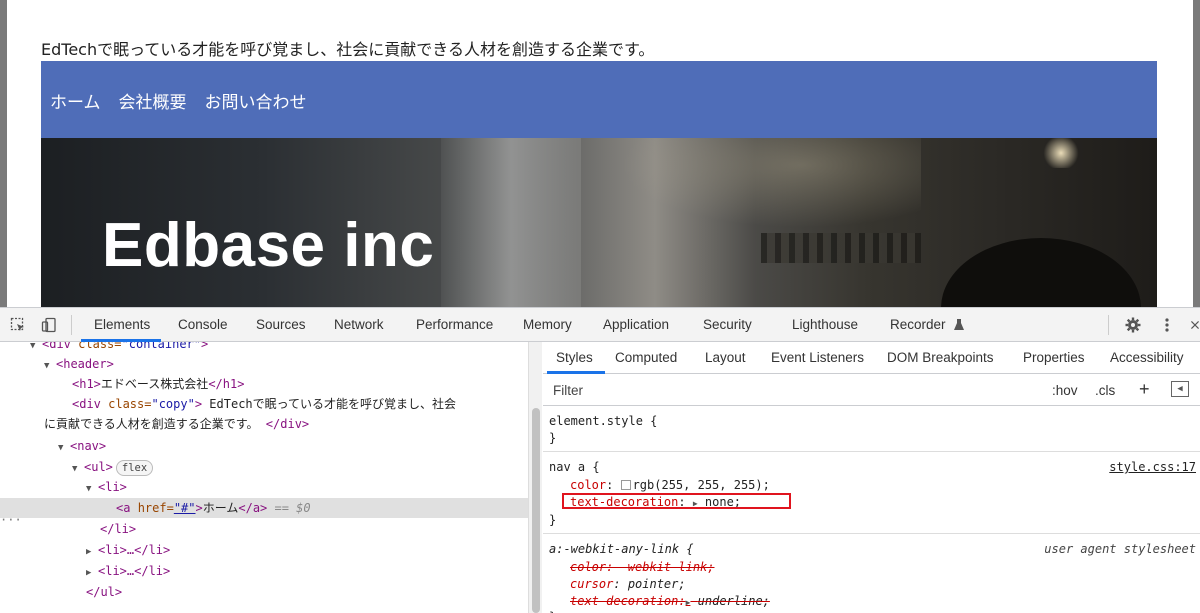 This screenshot has height=613, width=1200. Describe the element at coordinates (536, 510) in the screenshot. I see `scrollbar-thumb` at that location.